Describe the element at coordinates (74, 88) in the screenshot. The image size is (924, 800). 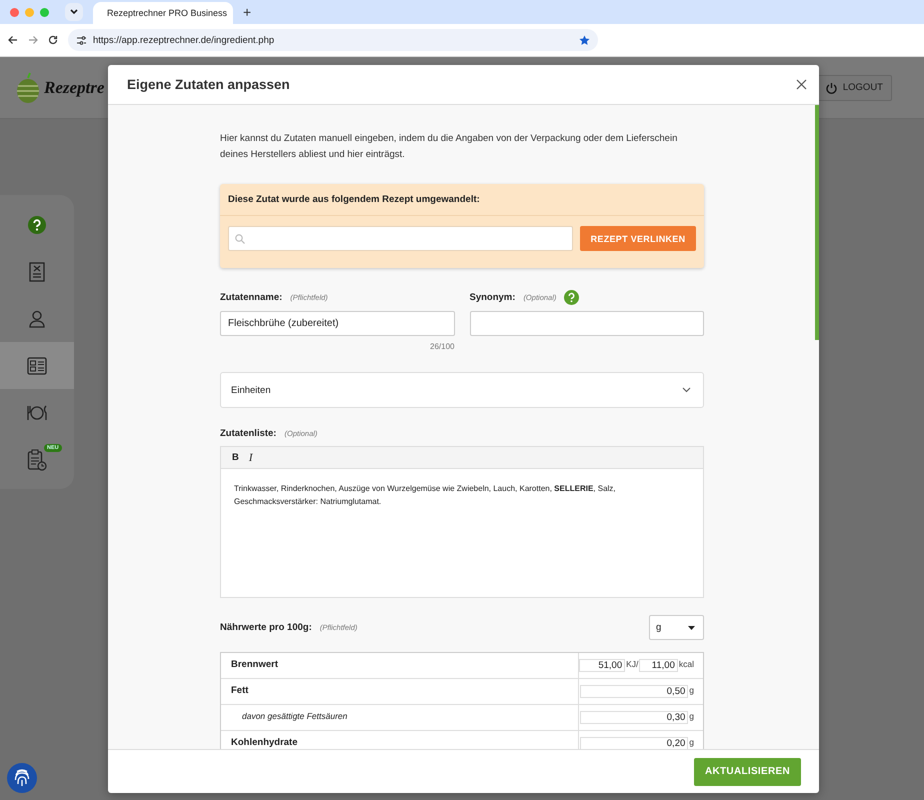
I see `logo-text: Rezeptre` at that location.